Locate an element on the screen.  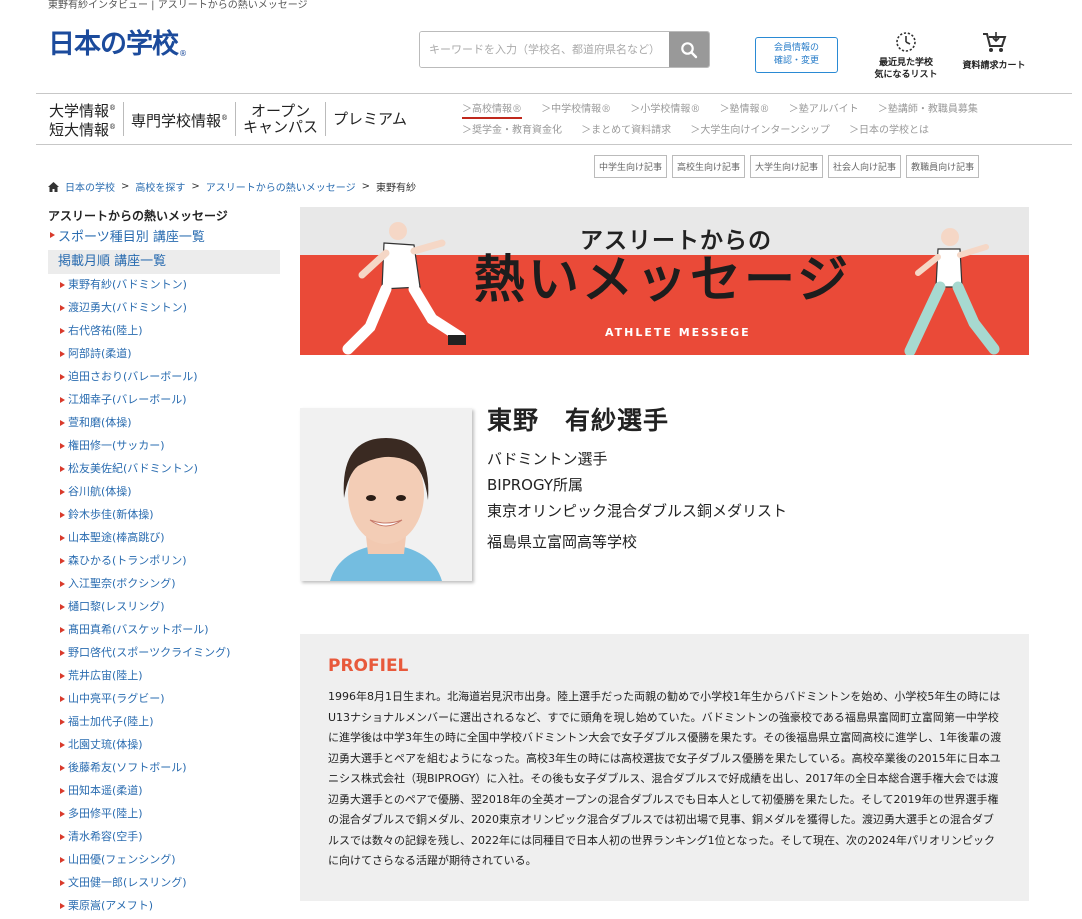
subnav-elementary: ＞小学校情報® is located at coordinates (665, 109).